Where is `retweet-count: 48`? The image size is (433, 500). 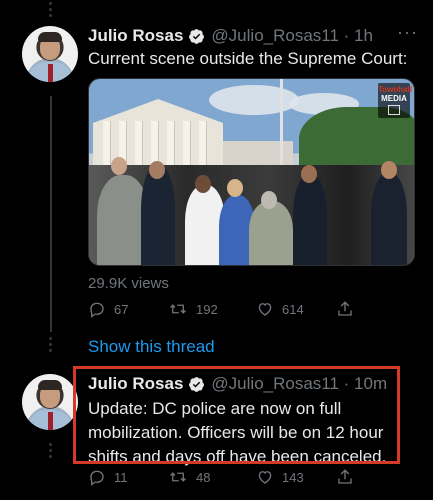 retweet-count: 48 is located at coordinates (203, 477).